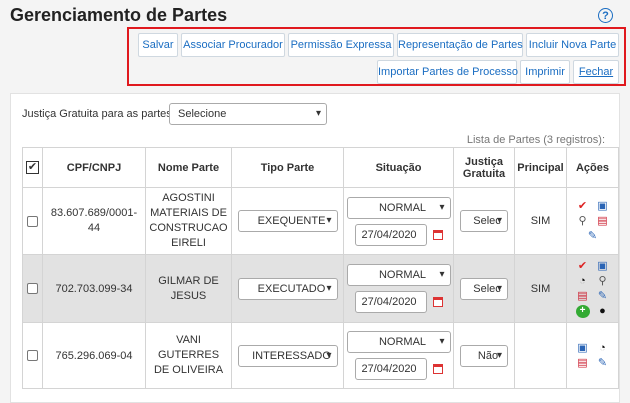 This screenshot has height=403, width=630. Describe the element at coordinates (545, 72) in the screenshot. I see `imprimir-button: Imprimir` at that location.